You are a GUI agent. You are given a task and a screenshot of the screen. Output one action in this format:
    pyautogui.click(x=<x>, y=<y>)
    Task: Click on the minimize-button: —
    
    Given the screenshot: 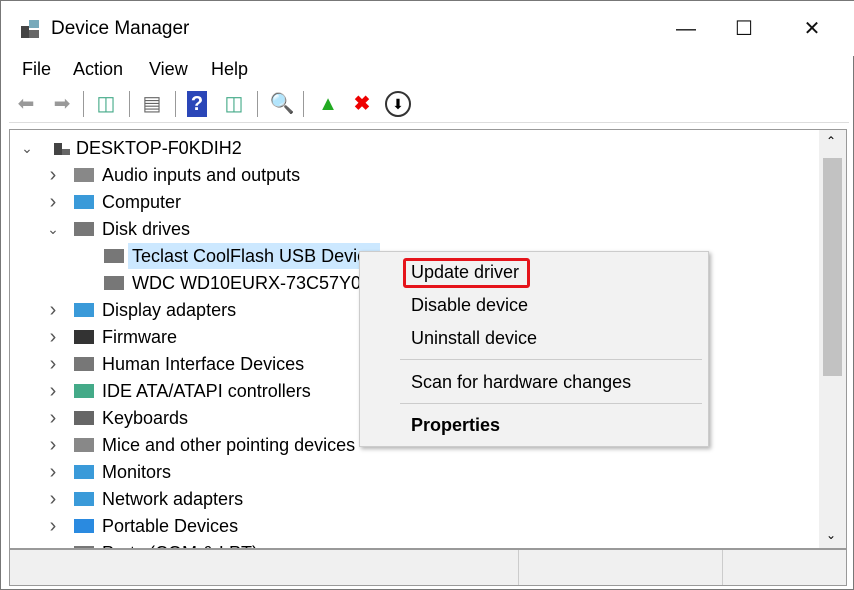 What is the action you would take?
    pyautogui.click(x=686, y=29)
    